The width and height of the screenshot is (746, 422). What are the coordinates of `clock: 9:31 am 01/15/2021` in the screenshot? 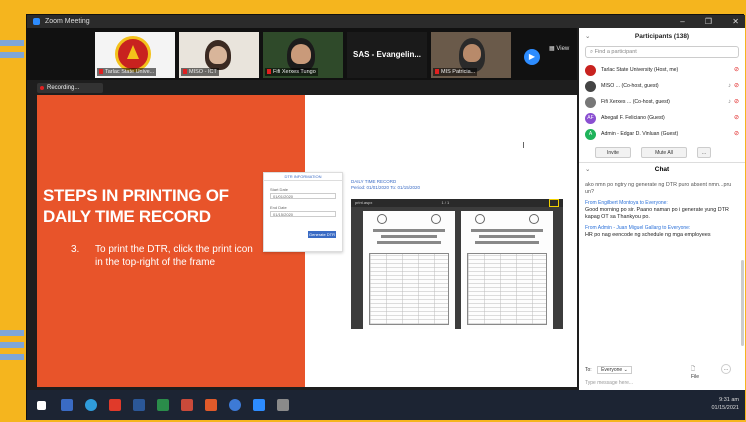 It's located at (725, 404).